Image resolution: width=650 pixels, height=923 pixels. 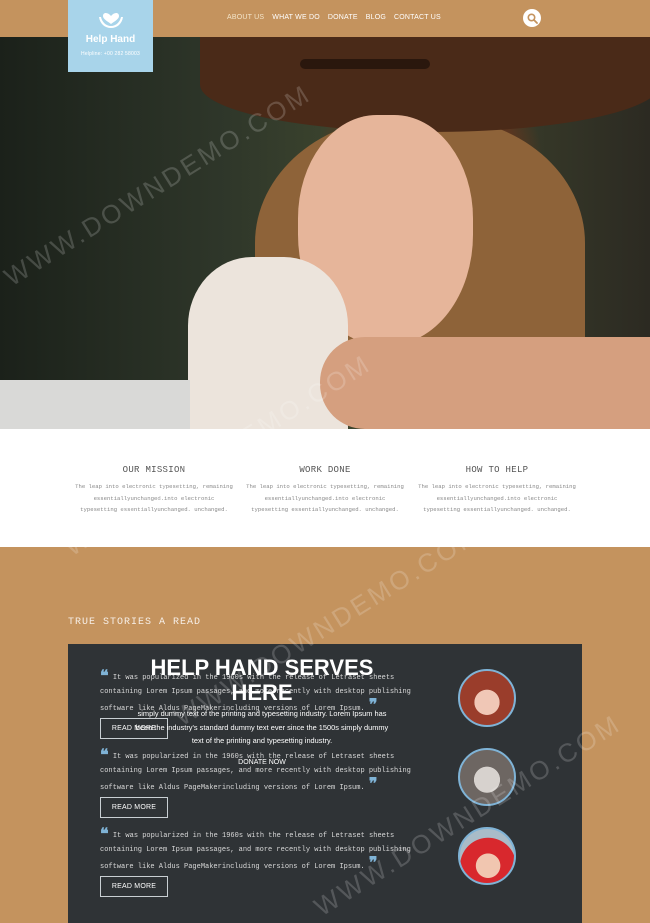 What do you see at coordinates (417, 17) in the screenshot?
I see `nav-contact-us: CONTACT US` at bounding box center [417, 17].